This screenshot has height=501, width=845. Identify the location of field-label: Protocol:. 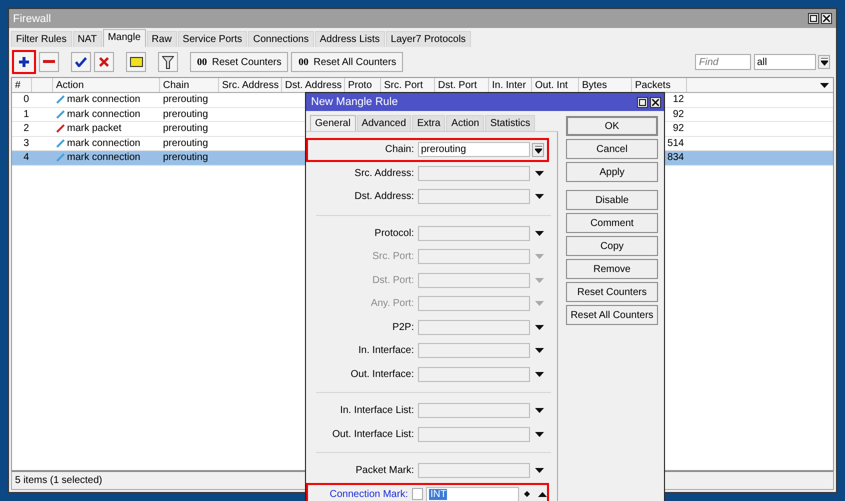
(394, 233).